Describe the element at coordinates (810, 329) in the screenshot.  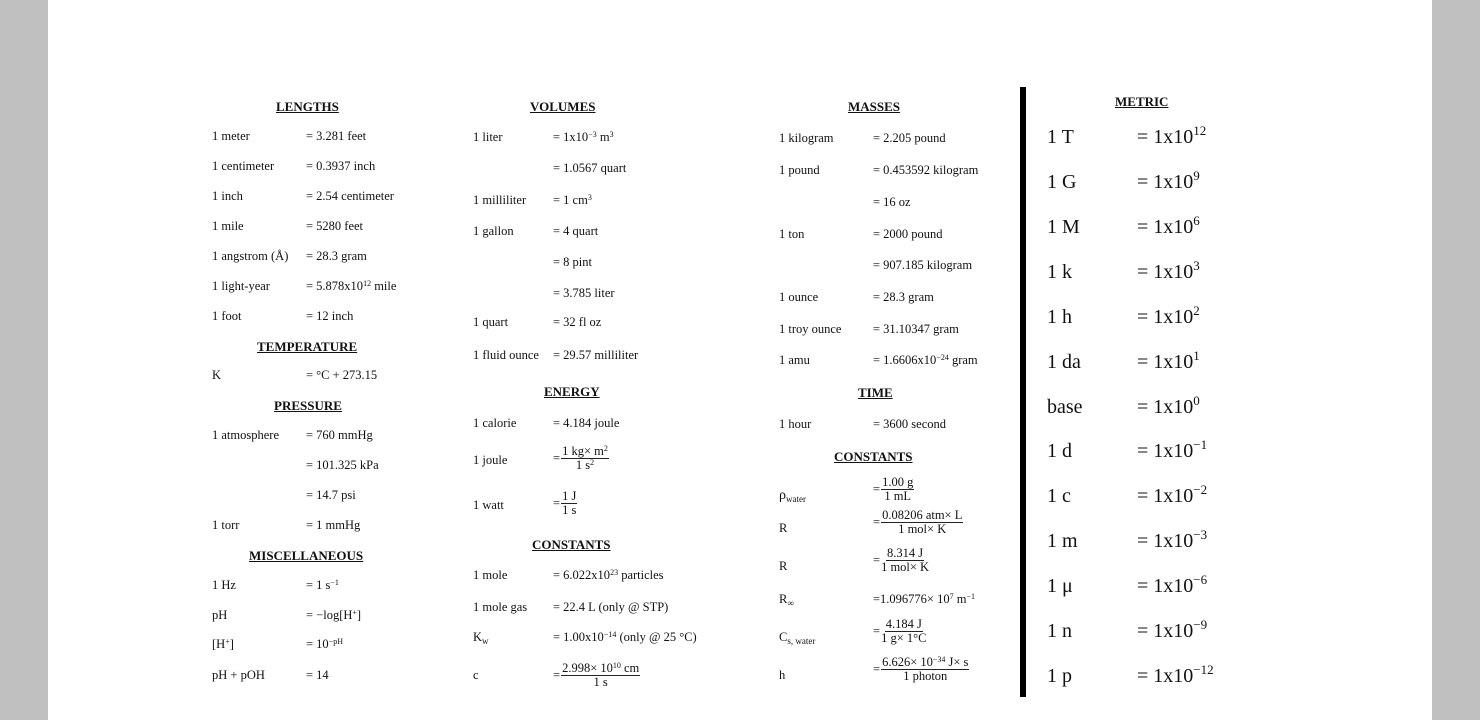
I see `row-label: 1 troy ounce` at that location.